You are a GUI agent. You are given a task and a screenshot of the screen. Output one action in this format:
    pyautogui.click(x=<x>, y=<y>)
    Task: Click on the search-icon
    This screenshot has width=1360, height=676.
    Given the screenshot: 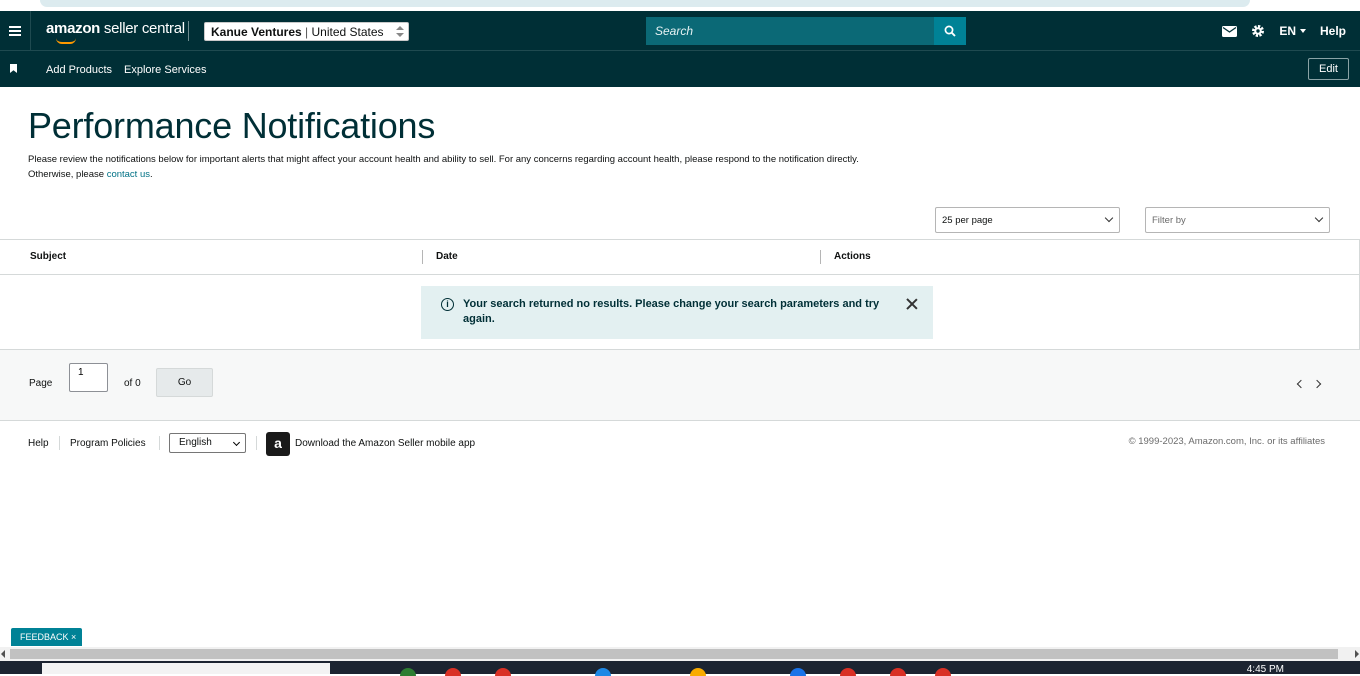 What is the action you would take?
    pyautogui.click(x=950, y=31)
    